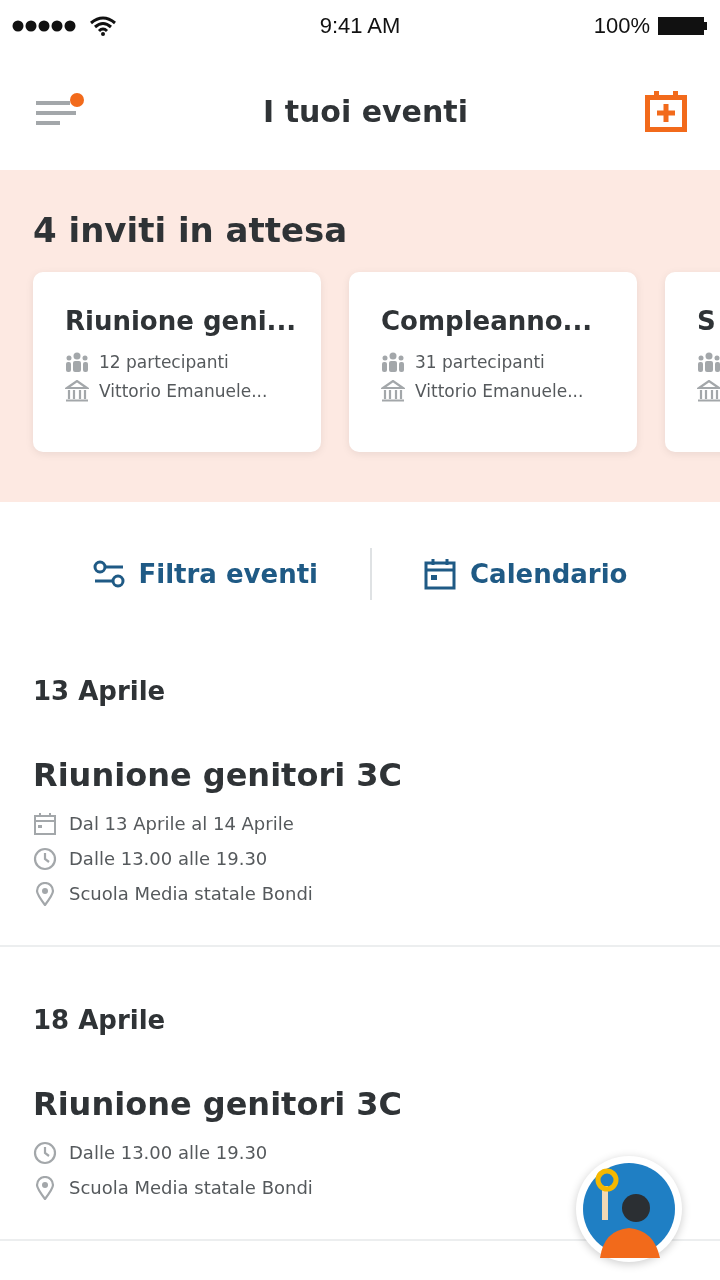 The height and width of the screenshot is (1280, 720). What do you see at coordinates (526, 574) in the screenshot?
I see `calendar-button: Calendario` at bounding box center [526, 574].